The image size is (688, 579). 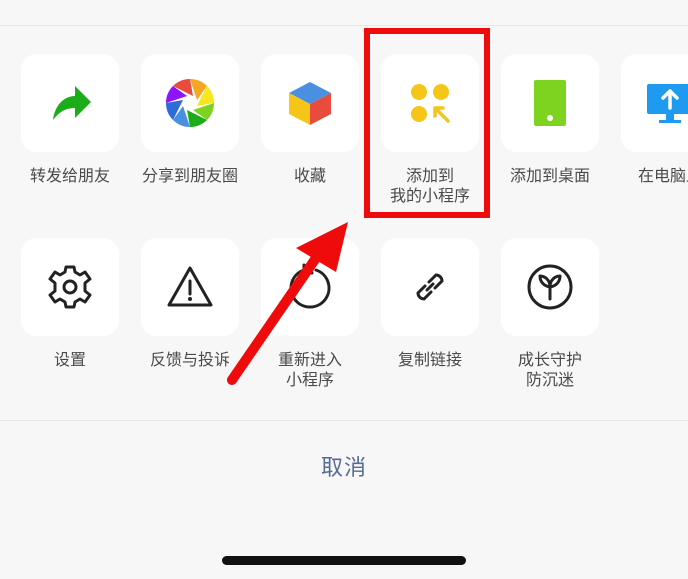 What do you see at coordinates (429, 359) in the screenshot?
I see `copy-link-label: 复制链接` at bounding box center [429, 359].